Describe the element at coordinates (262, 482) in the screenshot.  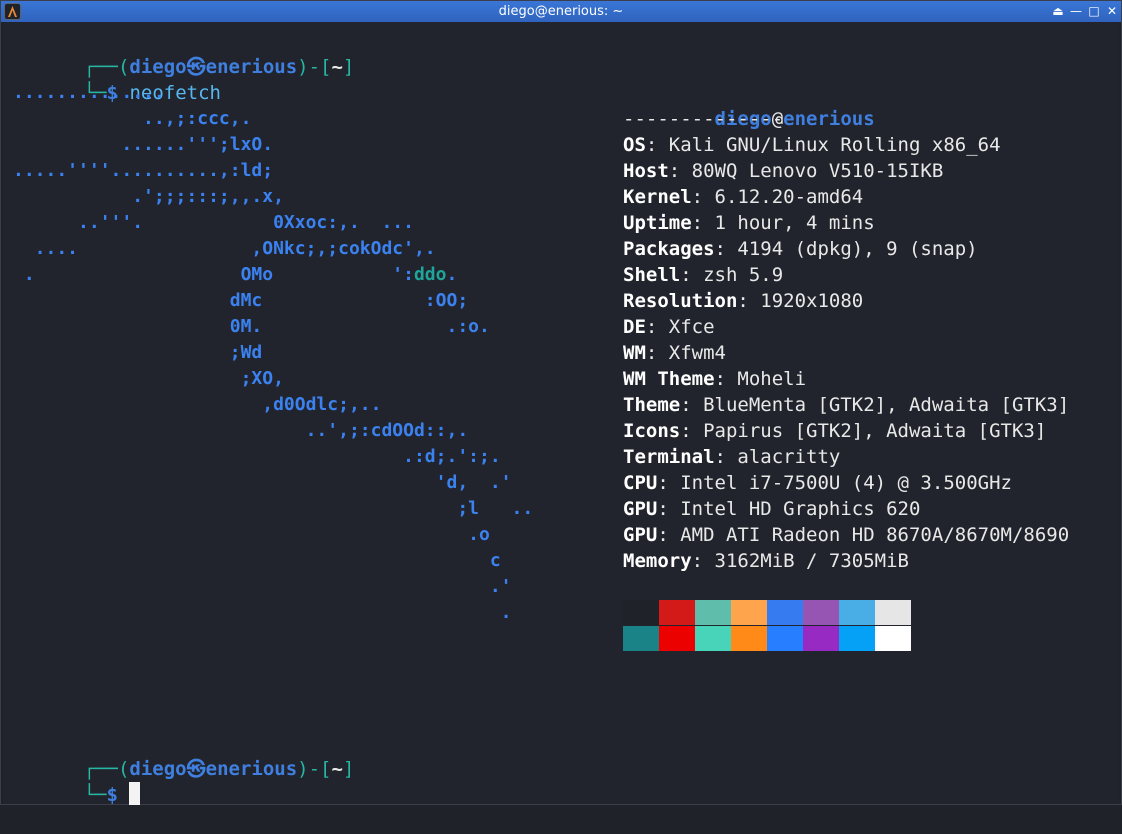
I see `ascii-line: 'd, .'` at that location.